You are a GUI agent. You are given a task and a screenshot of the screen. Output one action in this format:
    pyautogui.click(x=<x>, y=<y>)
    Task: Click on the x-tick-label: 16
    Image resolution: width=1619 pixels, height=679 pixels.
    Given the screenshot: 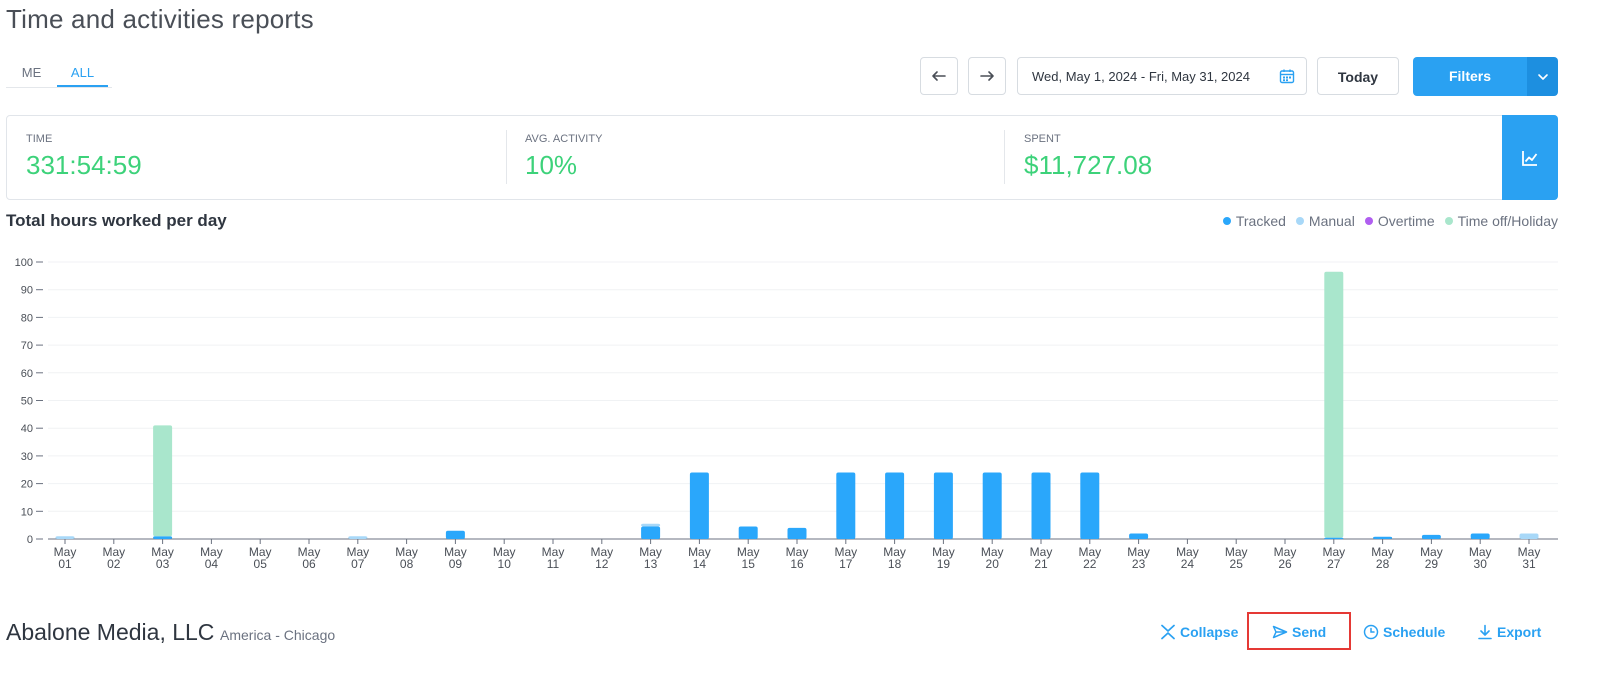 What is the action you would take?
    pyautogui.click(x=797, y=564)
    